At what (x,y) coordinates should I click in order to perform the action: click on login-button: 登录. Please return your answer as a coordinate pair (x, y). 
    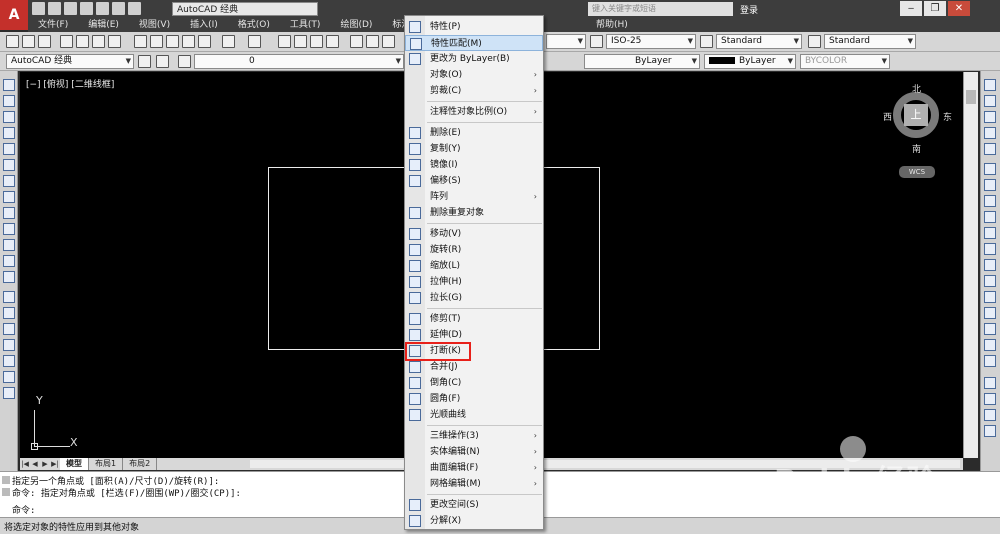
    Looking at the image, I should click on (749, 9).